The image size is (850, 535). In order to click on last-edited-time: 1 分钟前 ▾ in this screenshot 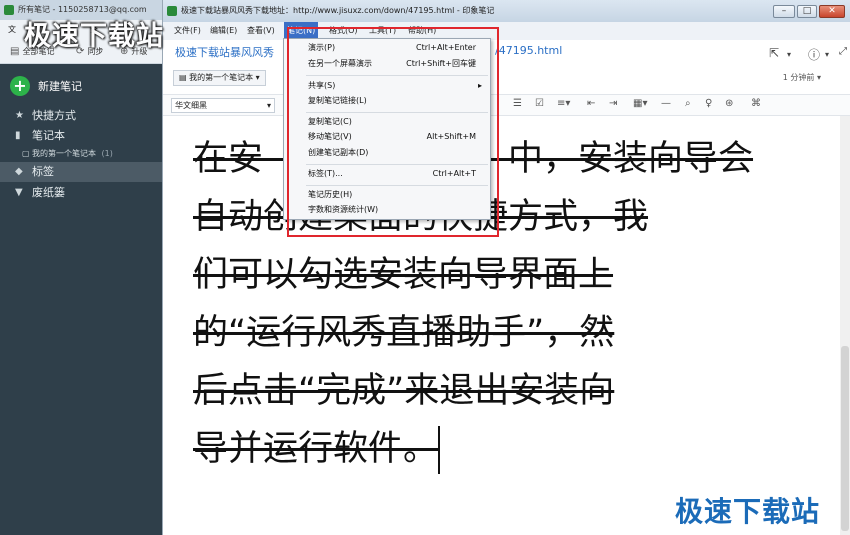, I will do `click(802, 77)`.